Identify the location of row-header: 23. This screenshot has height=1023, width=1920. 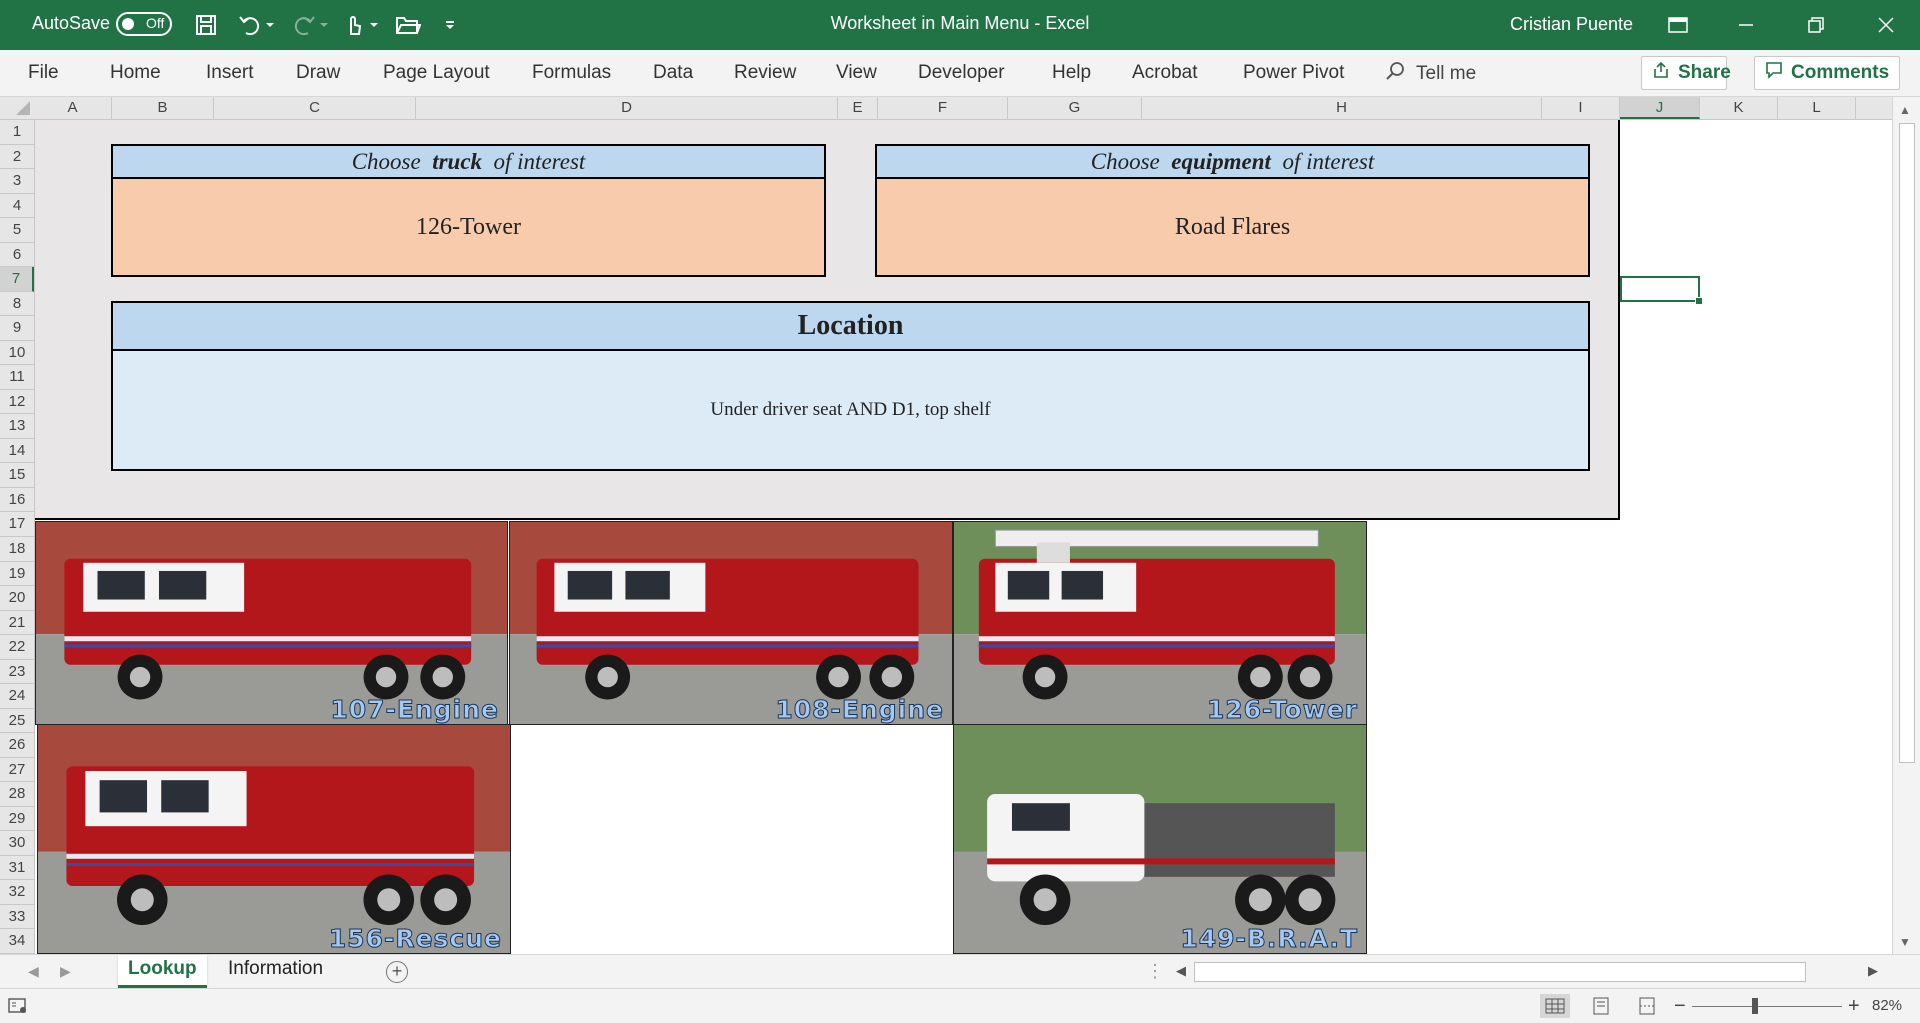
(17, 672).